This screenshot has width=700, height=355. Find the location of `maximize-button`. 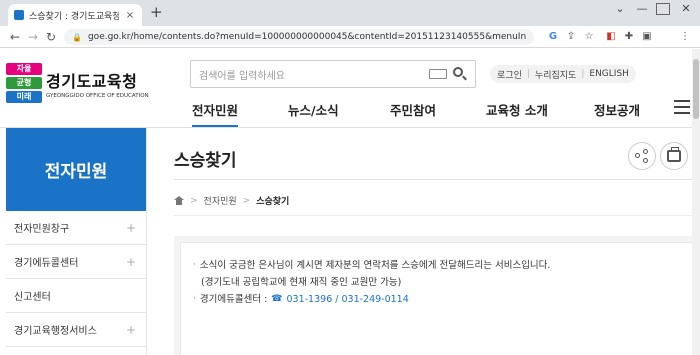

maximize-button is located at coordinates (663, 9).